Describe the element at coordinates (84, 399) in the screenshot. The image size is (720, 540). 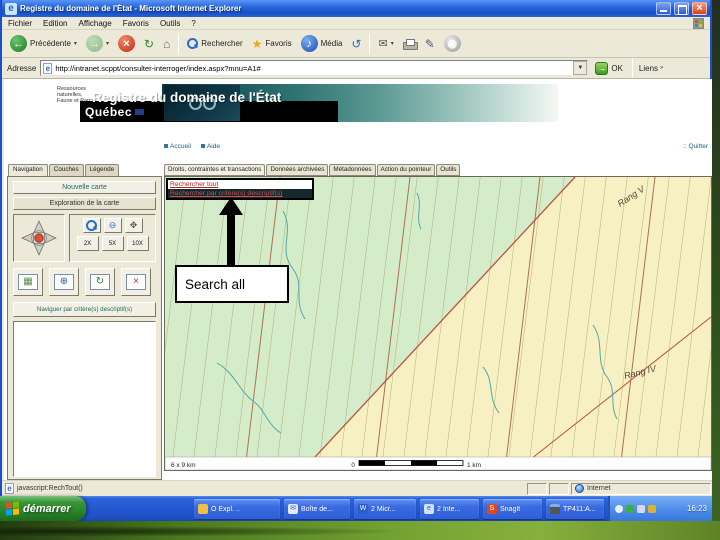
I see `sidebar-results-panel` at that location.